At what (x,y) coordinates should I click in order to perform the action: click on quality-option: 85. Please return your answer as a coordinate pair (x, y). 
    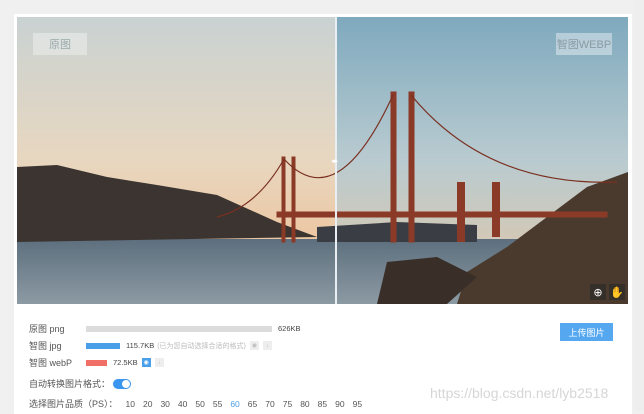
    Looking at the image, I should click on (322, 404).